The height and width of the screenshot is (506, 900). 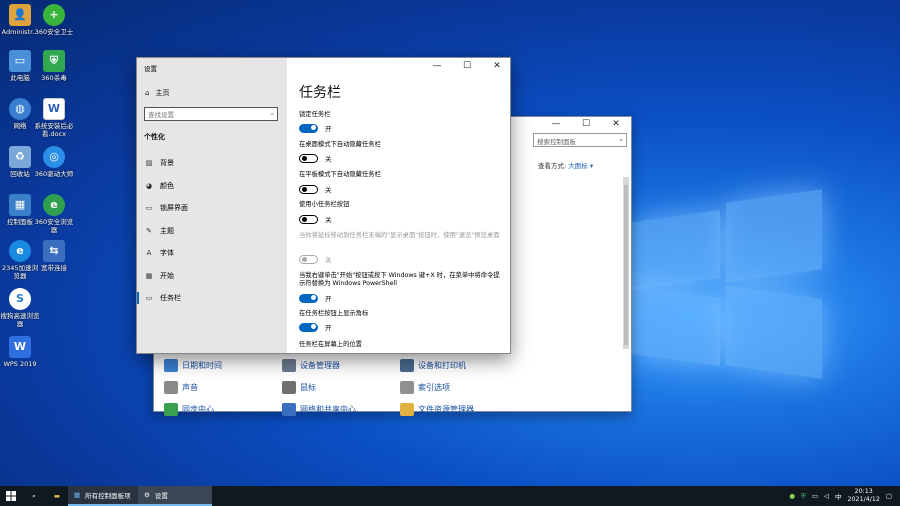 What do you see at coordinates (149, 186) in the screenshot?
I see `palette-icon: ◕` at bounding box center [149, 186].